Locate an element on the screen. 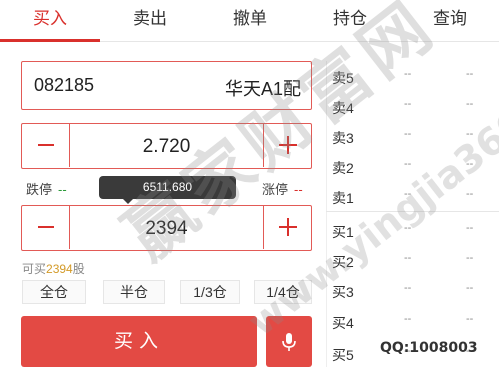 The image size is (499, 368). price-stepper: 2.720 is located at coordinates (166, 146).